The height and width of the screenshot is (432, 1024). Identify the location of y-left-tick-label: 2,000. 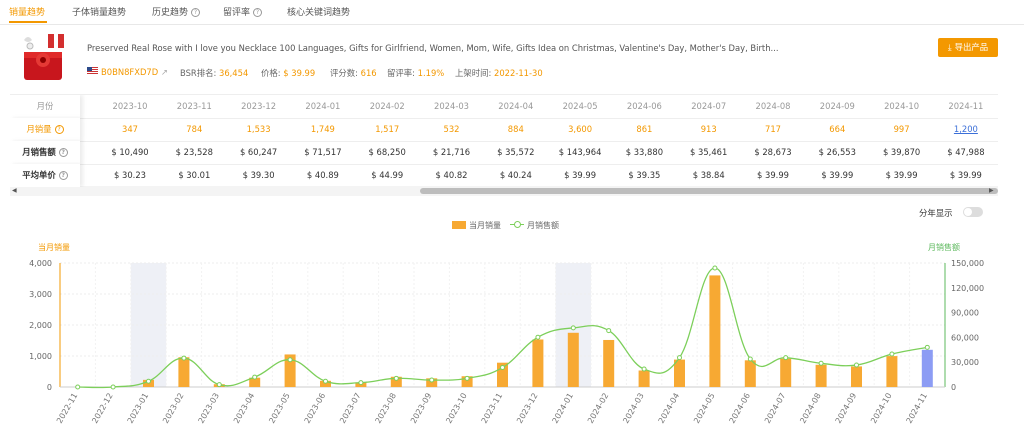
(40, 325).